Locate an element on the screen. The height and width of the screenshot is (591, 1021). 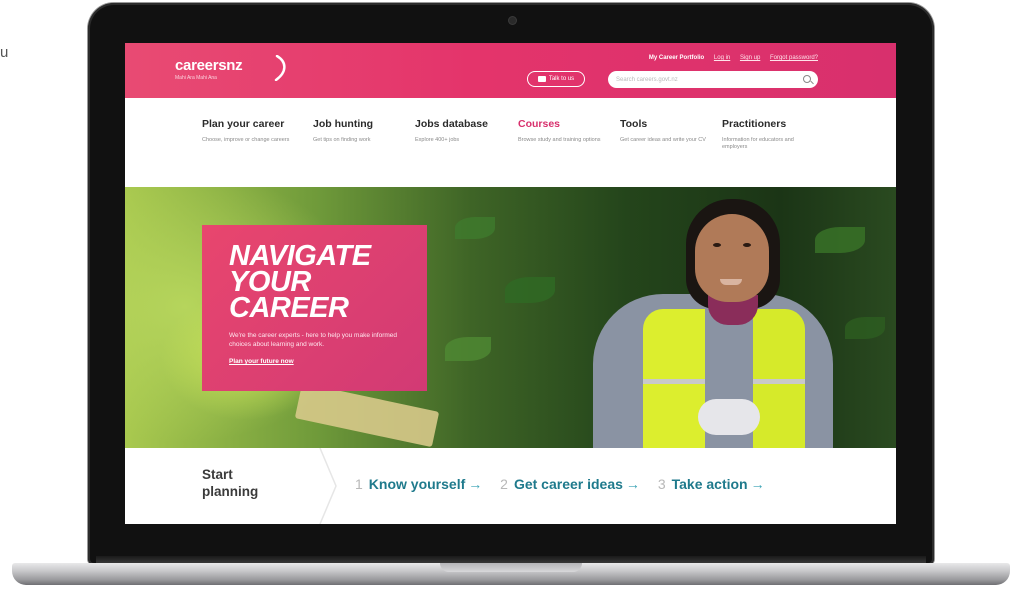
hero-cta-link: Plan your future now is located at coordinates (328, 361).